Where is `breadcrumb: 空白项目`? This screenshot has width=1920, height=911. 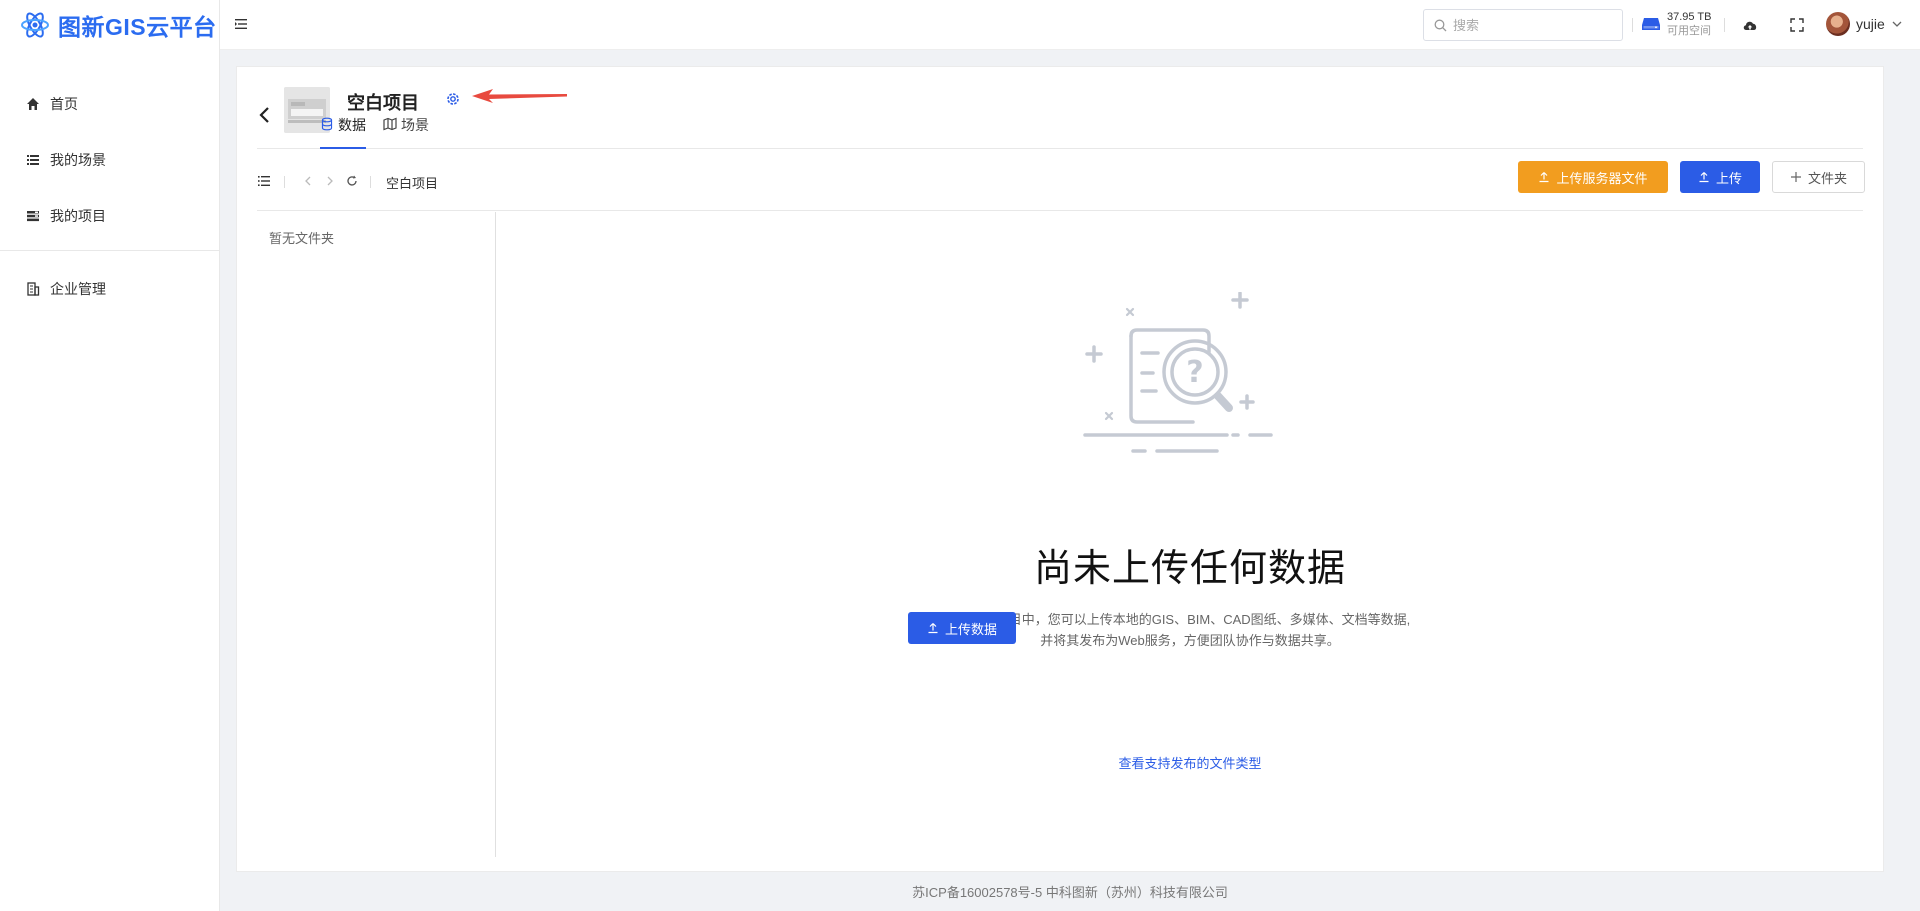 breadcrumb: 空白项目 is located at coordinates (412, 182).